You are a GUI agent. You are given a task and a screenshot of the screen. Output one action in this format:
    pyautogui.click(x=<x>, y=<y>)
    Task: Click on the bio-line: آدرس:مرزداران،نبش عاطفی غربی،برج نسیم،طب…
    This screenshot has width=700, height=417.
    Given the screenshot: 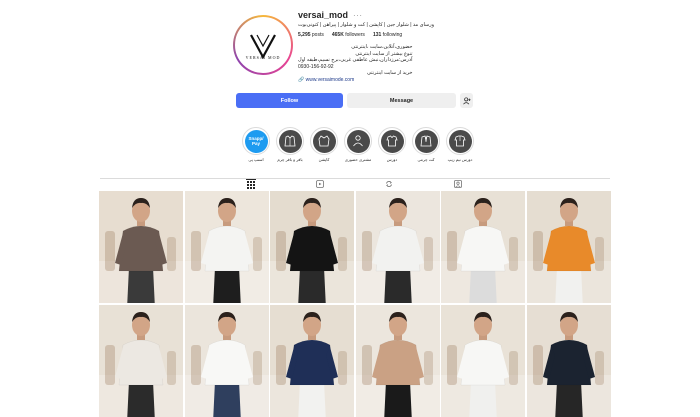 What is the action you would take?
    pyautogui.click(x=355, y=60)
    